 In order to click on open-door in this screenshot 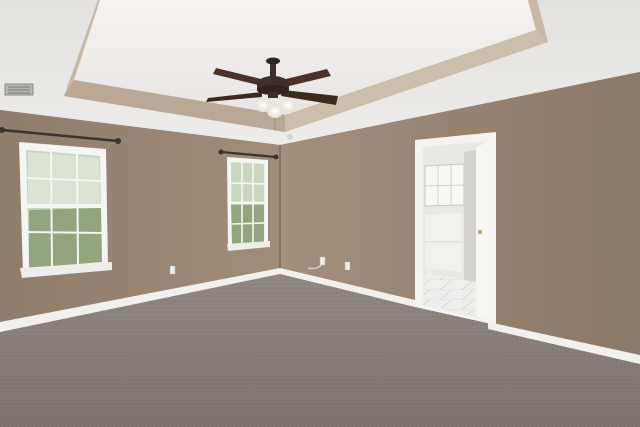, I will do `click(482, 230)`.